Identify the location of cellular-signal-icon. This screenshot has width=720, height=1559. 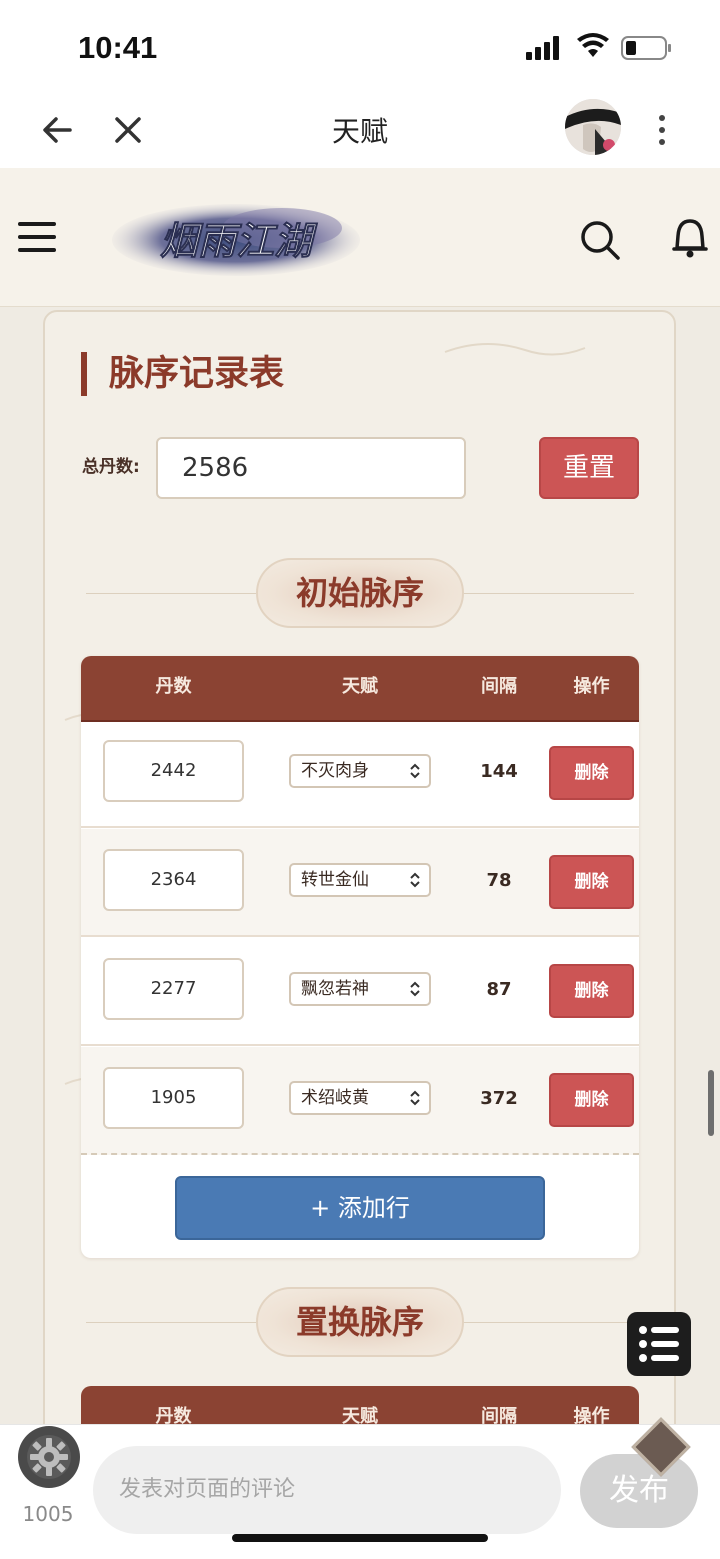
(542, 48).